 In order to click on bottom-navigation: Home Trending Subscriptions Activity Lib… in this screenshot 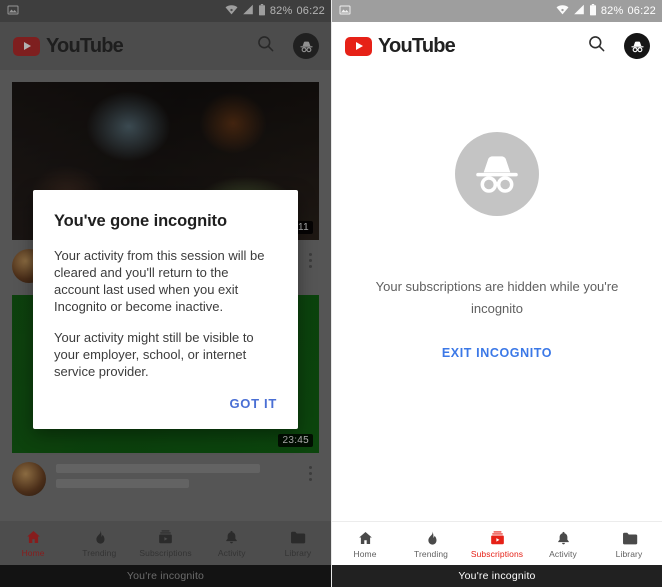, I will do `click(497, 543)`.